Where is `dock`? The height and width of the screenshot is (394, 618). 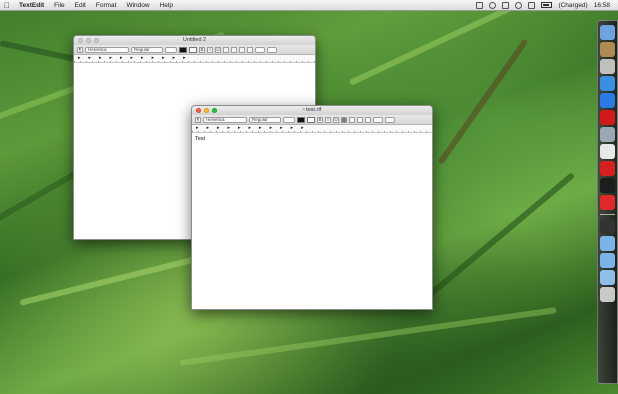 dock is located at coordinates (607, 202).